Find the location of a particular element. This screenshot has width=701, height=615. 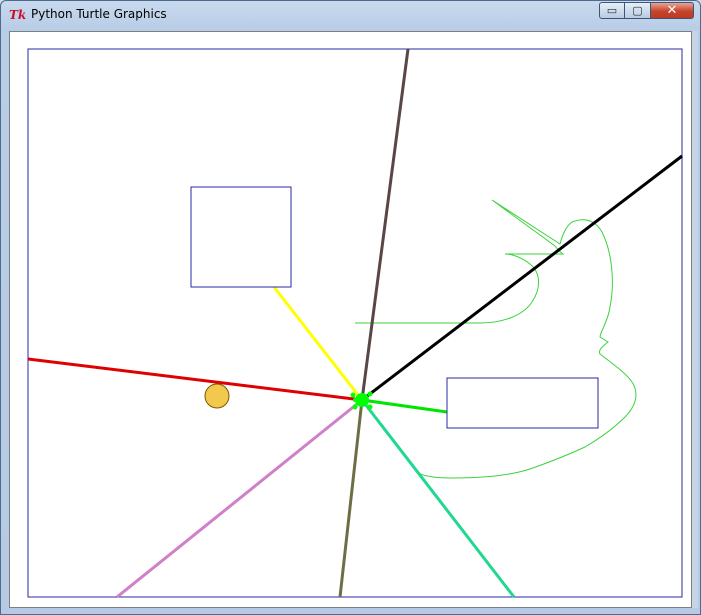

ray-pink-line is located at coordinates (239, 498).